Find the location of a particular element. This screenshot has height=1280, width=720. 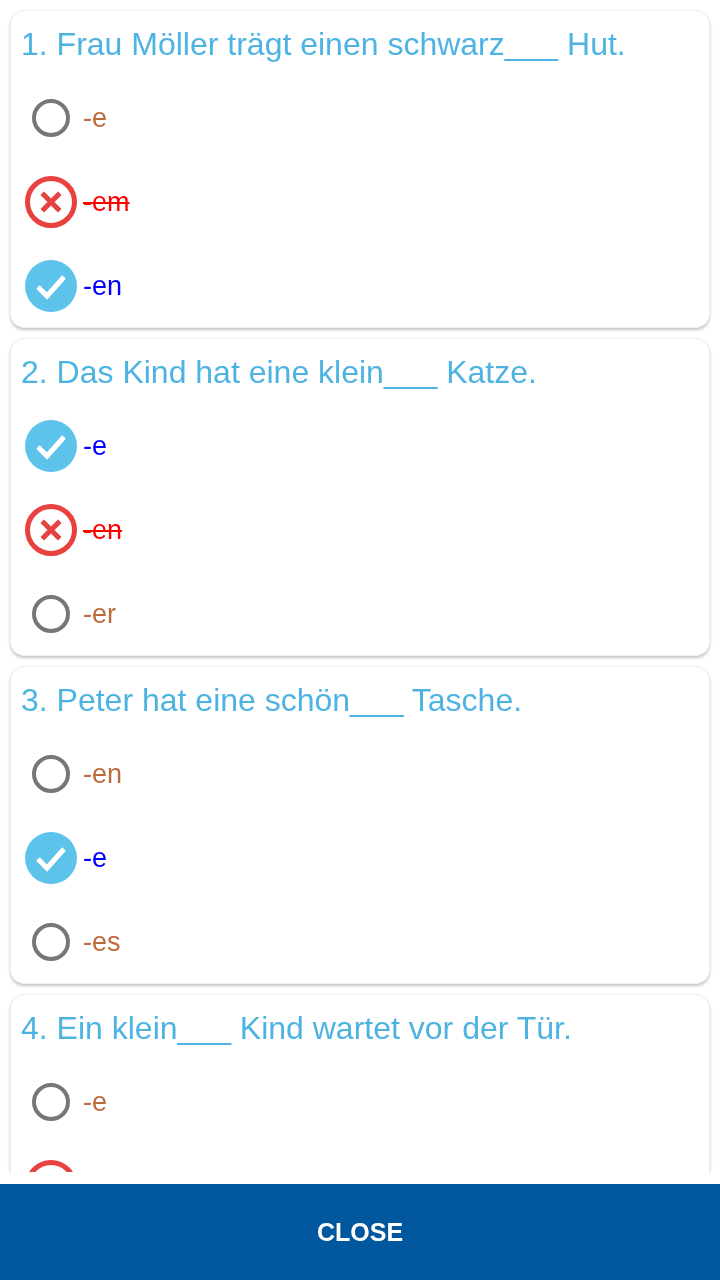

answer-option: -er is located at coordinates (70, 614).